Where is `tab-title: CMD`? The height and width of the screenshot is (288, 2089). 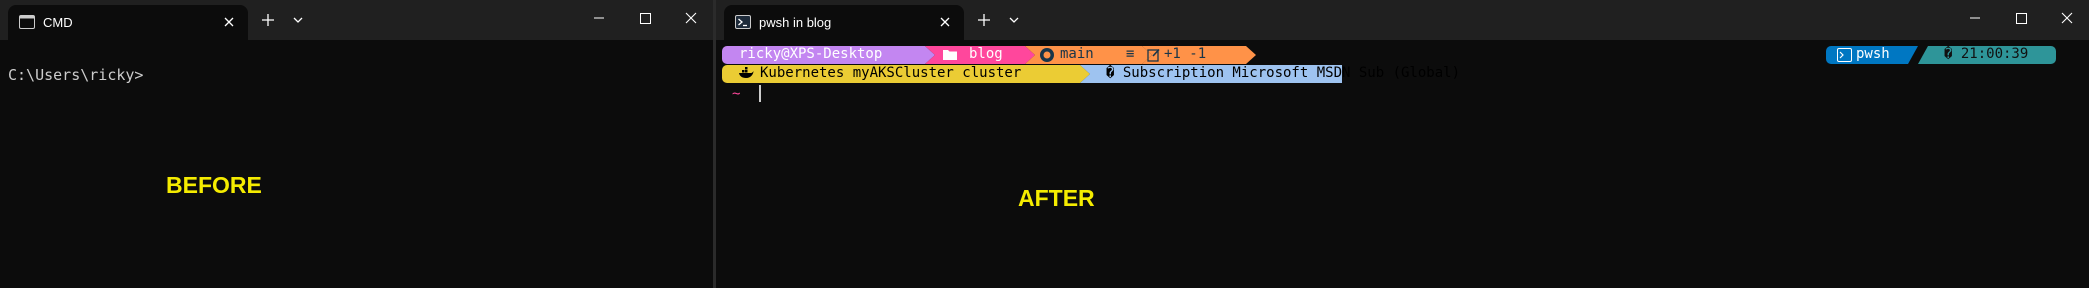 tab-title: CMD is located at coordinates (58, 22).